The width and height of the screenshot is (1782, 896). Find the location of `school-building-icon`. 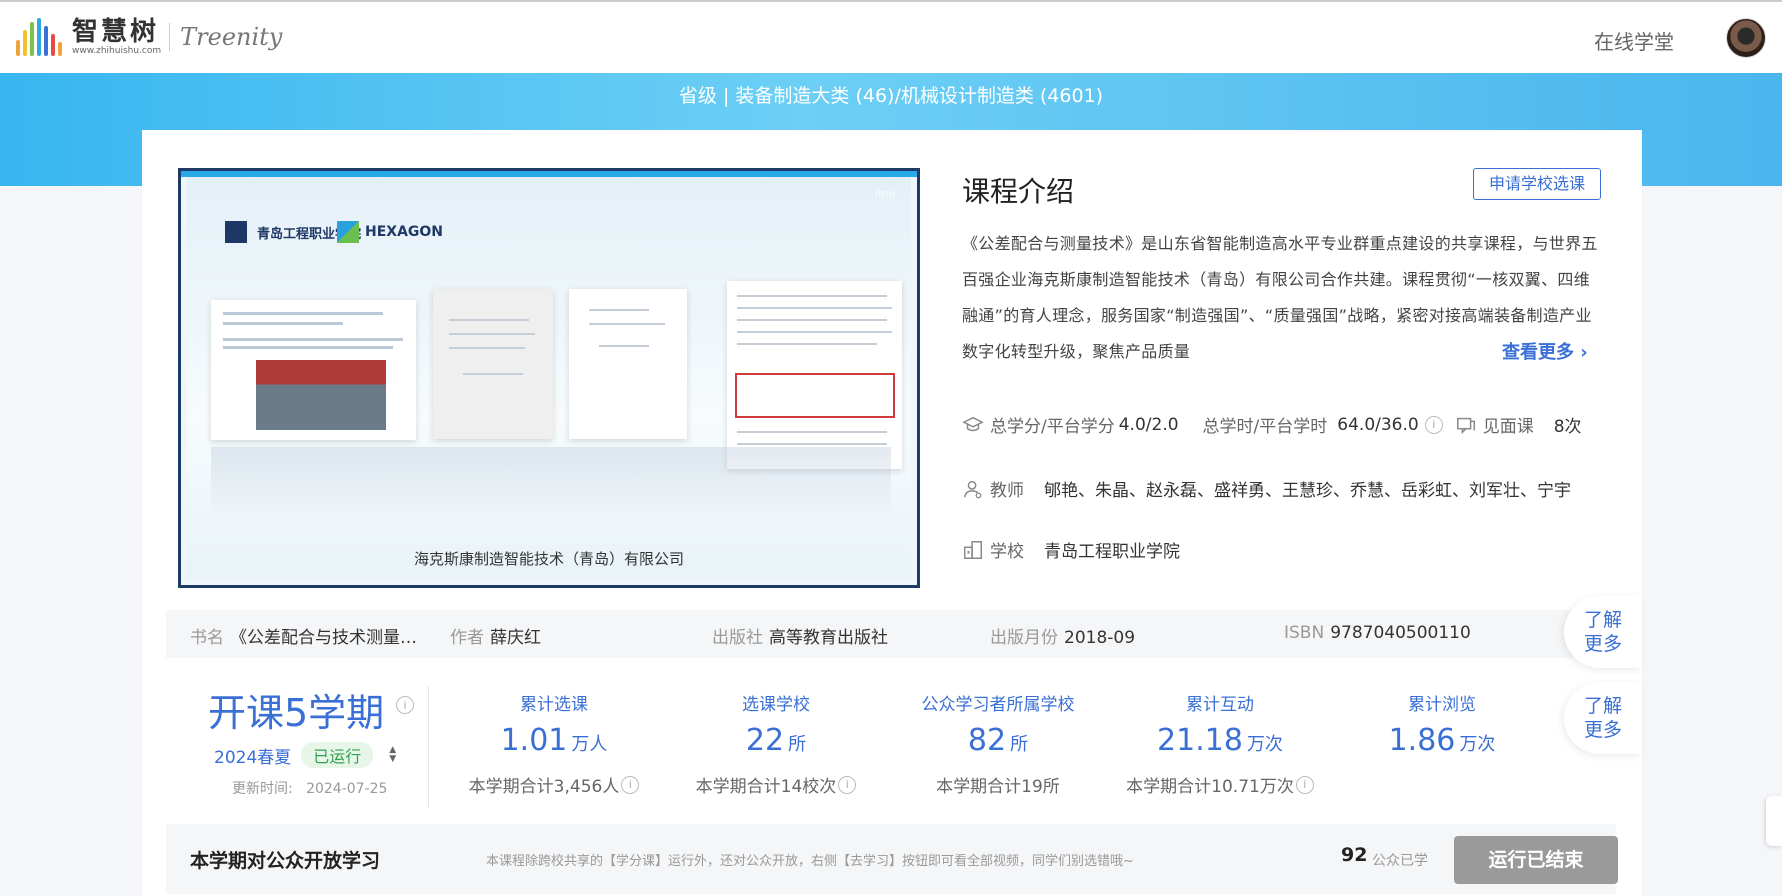

school-building-icon is located at coordinates (973, 549).